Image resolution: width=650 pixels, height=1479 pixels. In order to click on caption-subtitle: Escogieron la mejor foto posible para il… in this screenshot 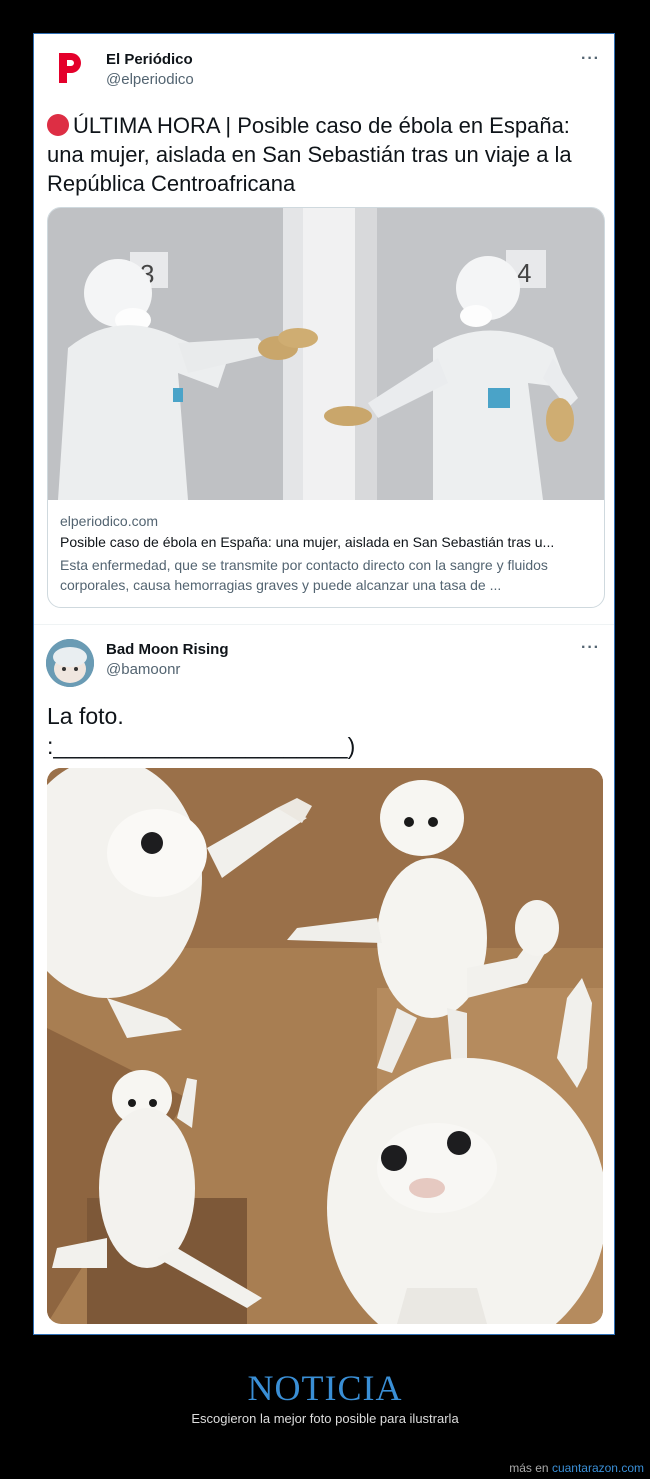, I will do `click(325, 1418)`.